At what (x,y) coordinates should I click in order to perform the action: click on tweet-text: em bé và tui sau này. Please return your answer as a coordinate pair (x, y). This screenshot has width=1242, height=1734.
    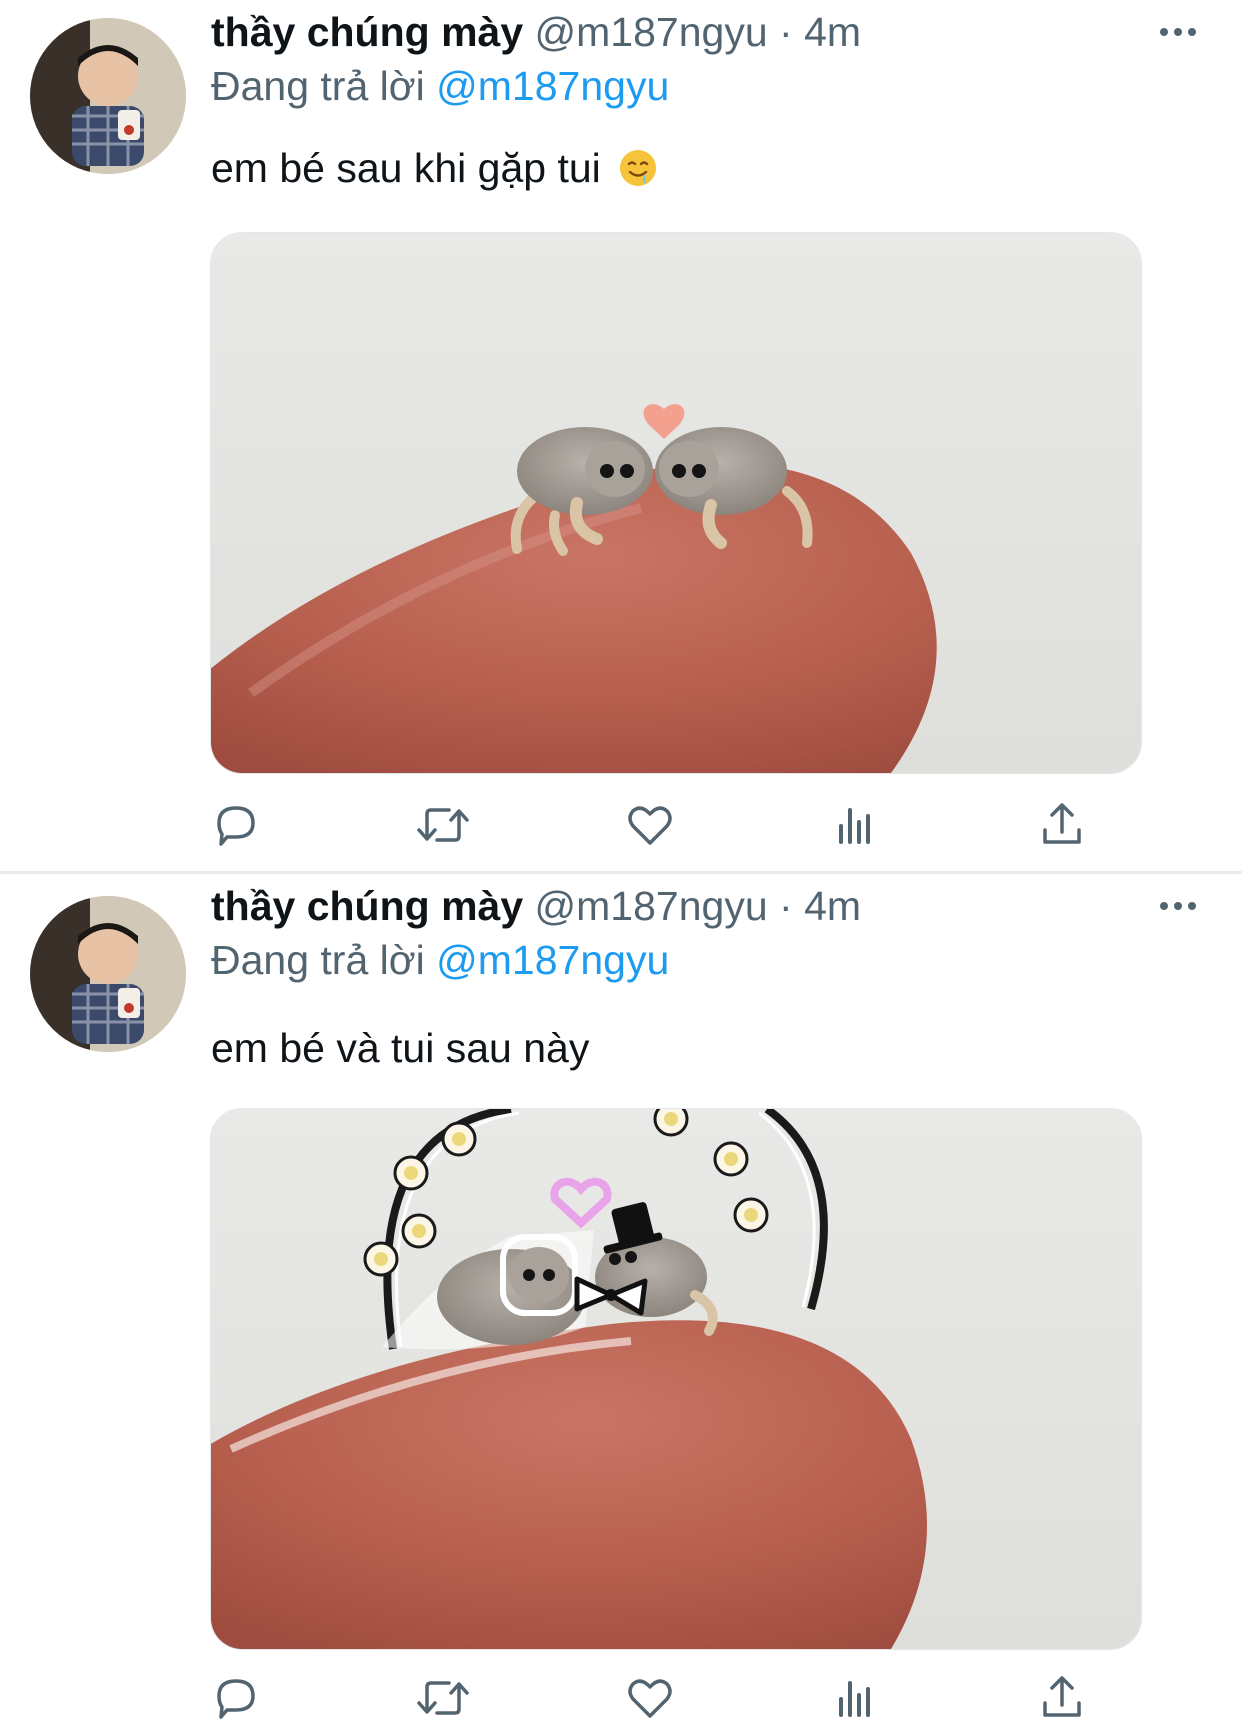
    Looking at the image, I should click on (400, 1048).